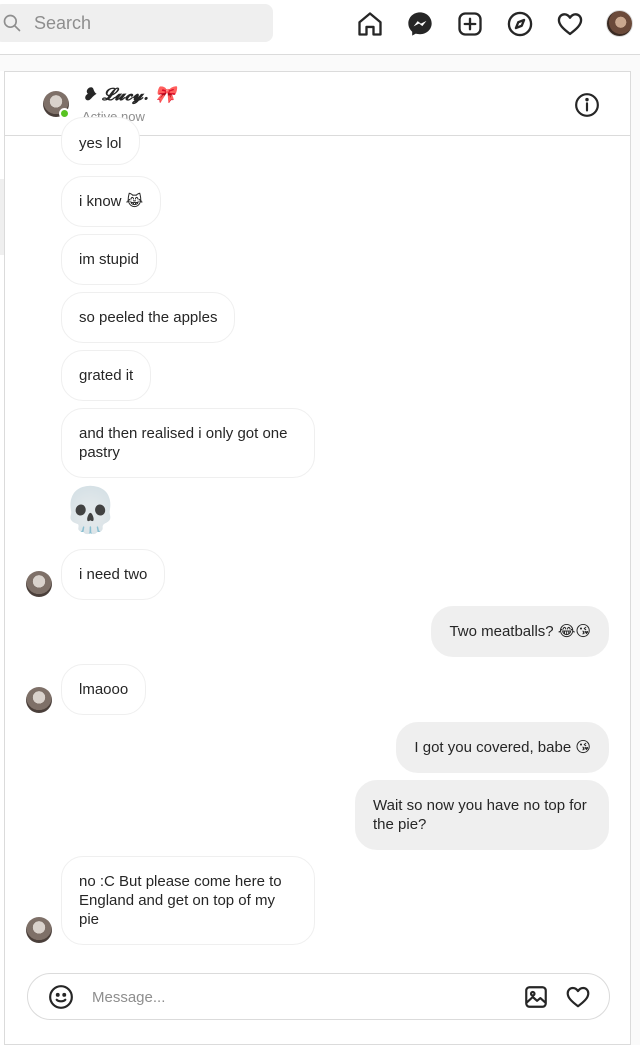  I want to click on search-input, so click(144, 23).